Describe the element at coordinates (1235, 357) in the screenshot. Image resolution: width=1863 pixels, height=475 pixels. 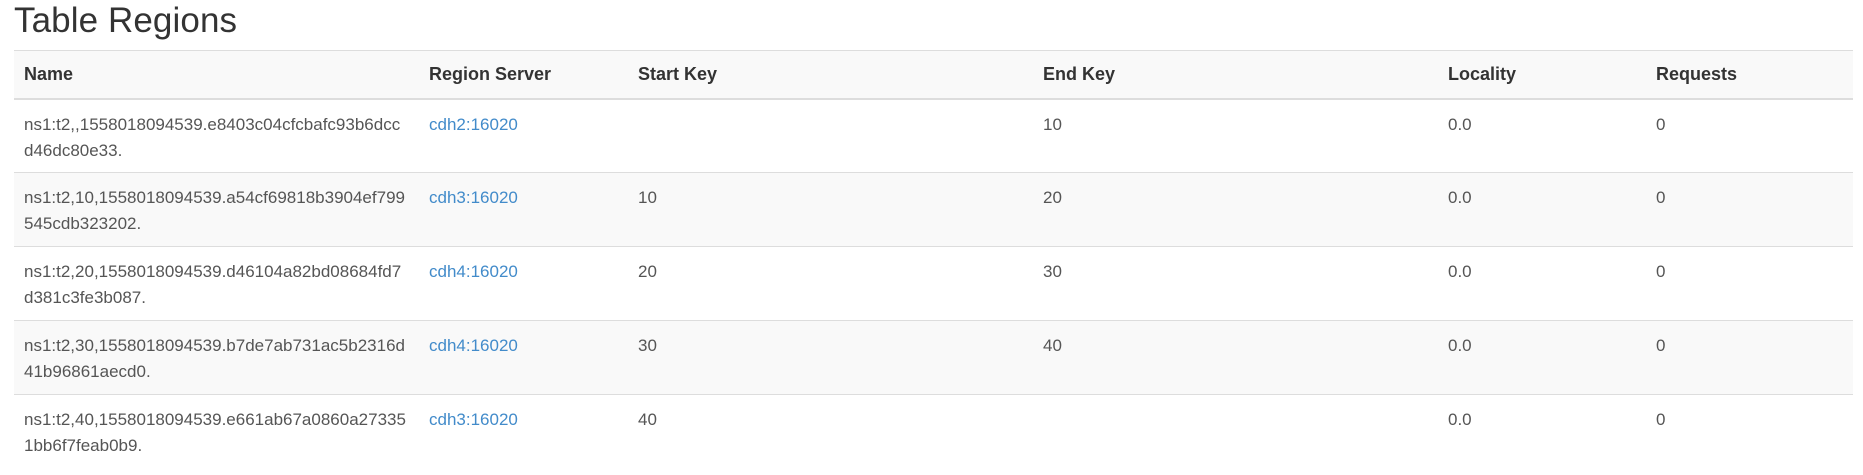
I see `end-key-cell: 40` at that location.